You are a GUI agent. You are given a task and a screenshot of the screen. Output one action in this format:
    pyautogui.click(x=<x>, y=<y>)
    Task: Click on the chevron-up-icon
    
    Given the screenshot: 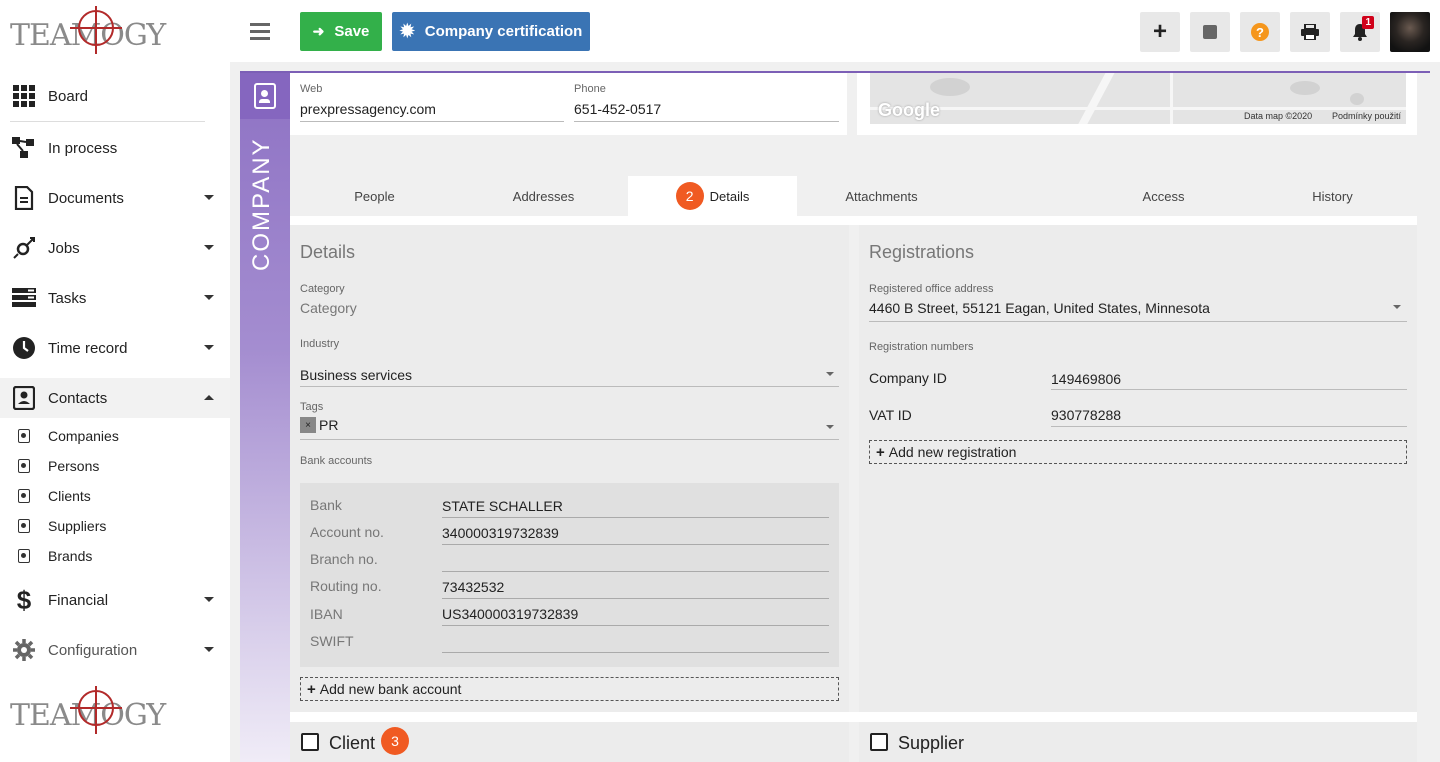 What is the action you would take?
    pyautogui.click(x=209, y=397)
    